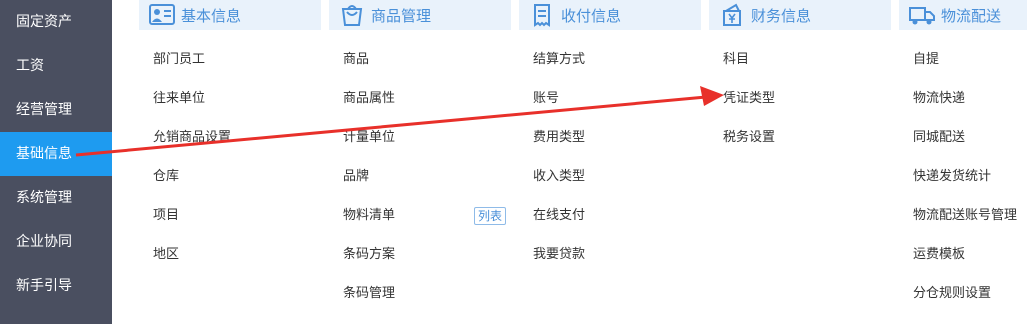 Image resolution: width=1027 pixels, height=324 pixels. I want to click on menu-item-income-types: 收入类型, so click(559, 177).